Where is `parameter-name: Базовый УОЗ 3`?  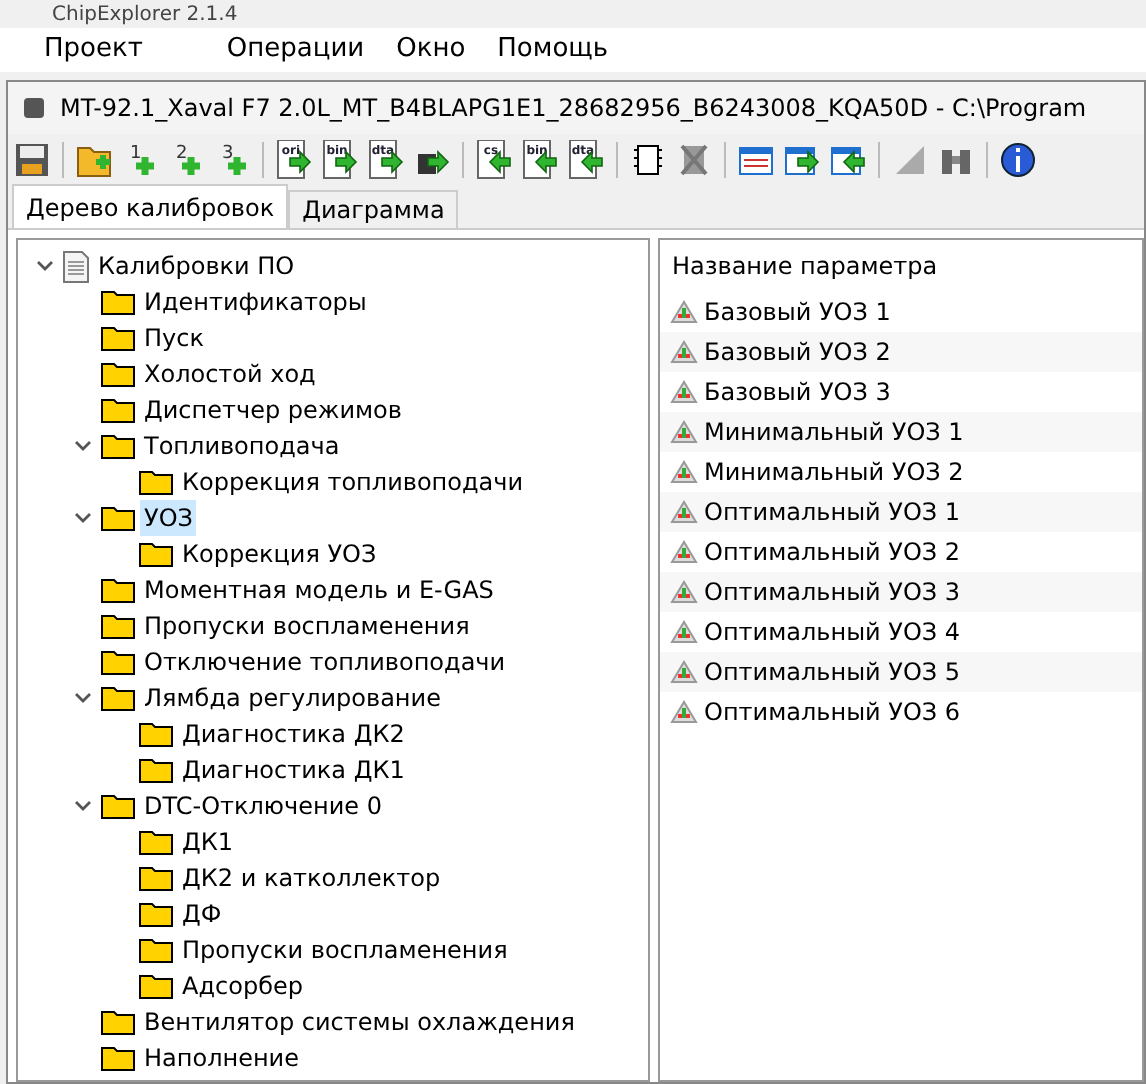
parameter-name: Базовый УОЗ 3 is located at coordinates (797, 392).